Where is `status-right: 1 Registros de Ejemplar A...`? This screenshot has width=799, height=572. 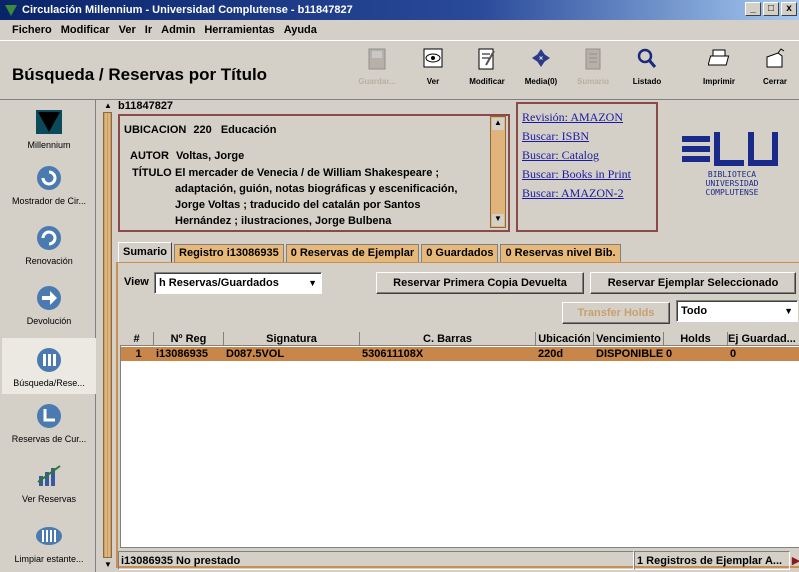
status-right: 1 Registros de Ejemplar A... is located at coordinates (712, 560).